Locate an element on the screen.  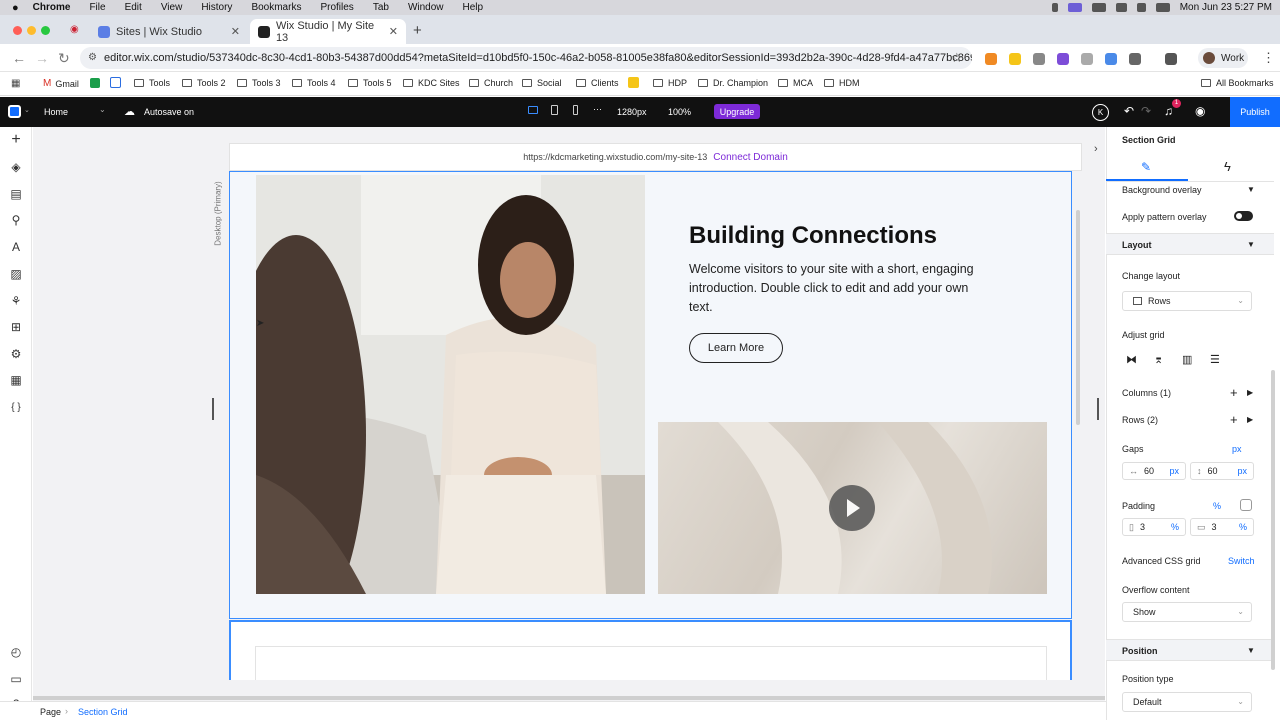
clock: Mon Jun 23 5:27 PM is located at coordinates (1226, 7).